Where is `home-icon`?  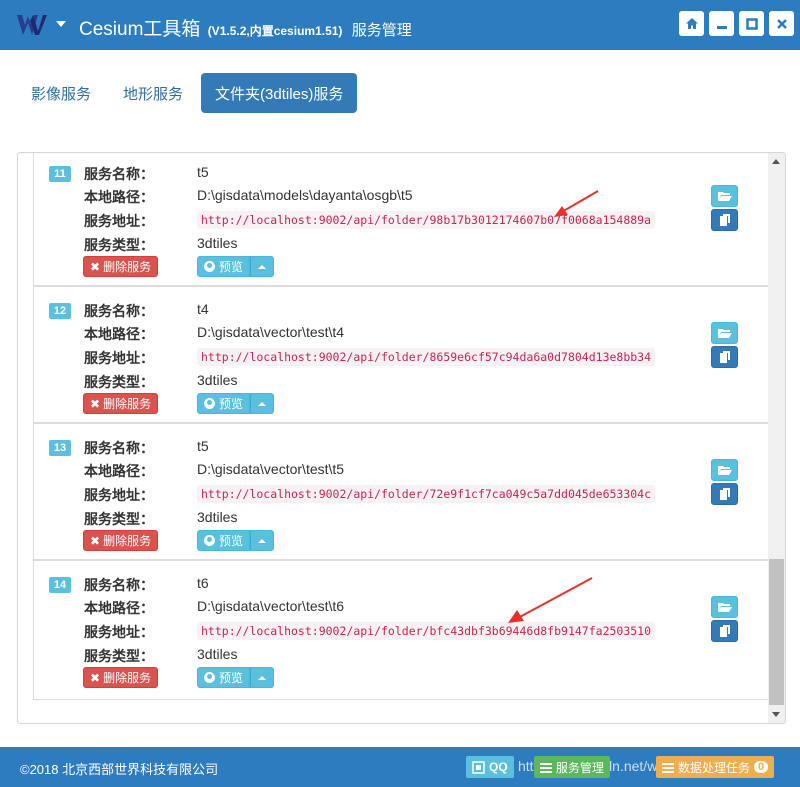
home-icon is located at coordinates (691, 23).